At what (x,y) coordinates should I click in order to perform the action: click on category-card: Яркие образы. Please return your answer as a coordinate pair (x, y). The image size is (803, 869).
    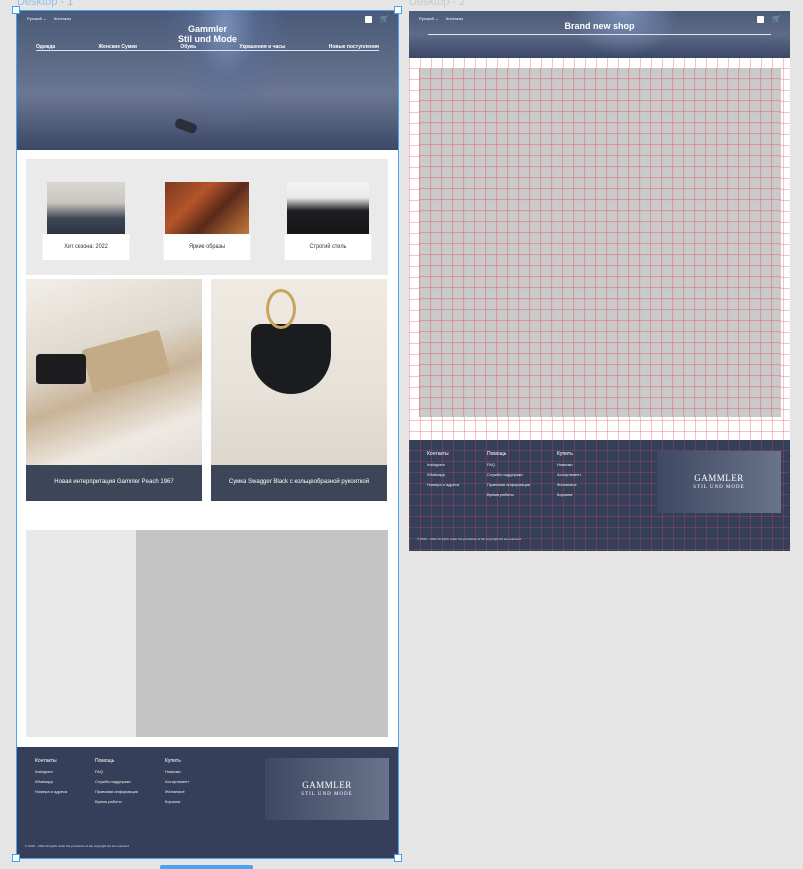
    Looking at the image, I should click on (207, 221).